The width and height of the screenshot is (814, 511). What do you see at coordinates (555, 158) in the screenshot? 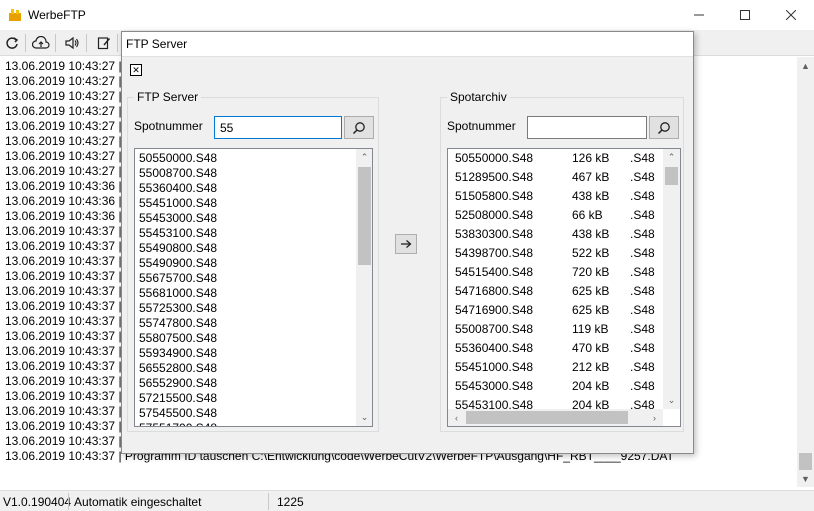
I see `archive-list-row: 50550000.S48 126 kB .S48` at bounding box center [555, 158].